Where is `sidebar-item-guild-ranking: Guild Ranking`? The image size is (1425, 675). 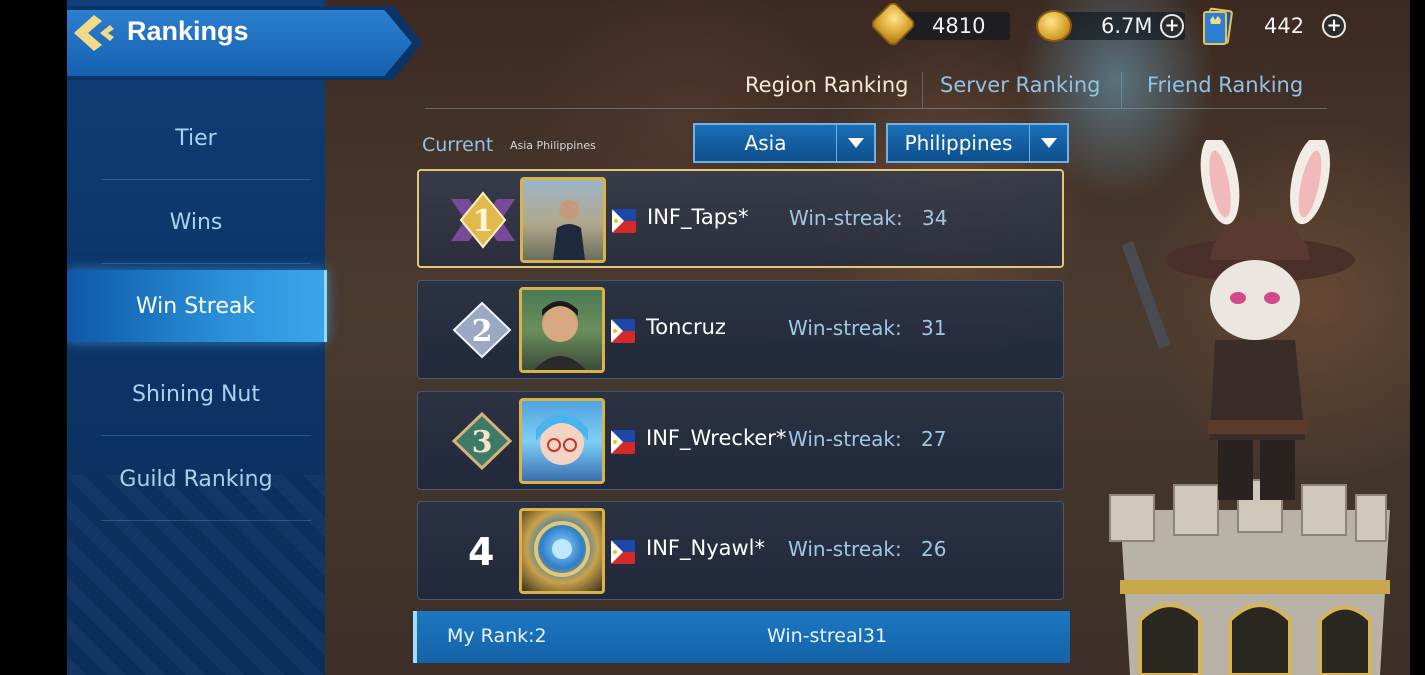 sidebar-item-guild-ranking: Guild Ranking is located at coordinates (196, 479).